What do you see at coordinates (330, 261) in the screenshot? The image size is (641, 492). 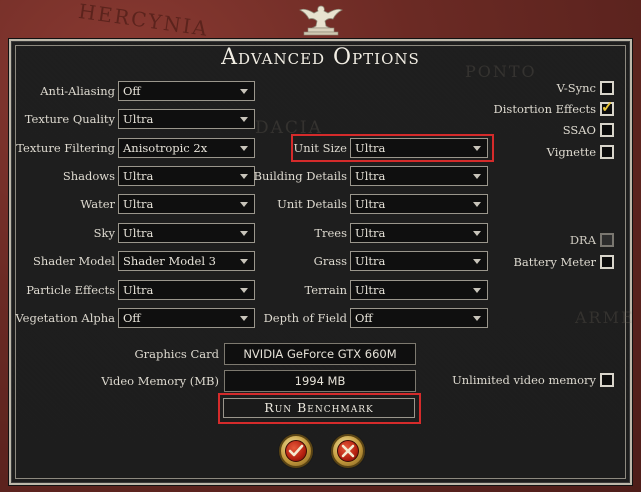 I see `label-grass: Grass` at bounding box center [330, 261].